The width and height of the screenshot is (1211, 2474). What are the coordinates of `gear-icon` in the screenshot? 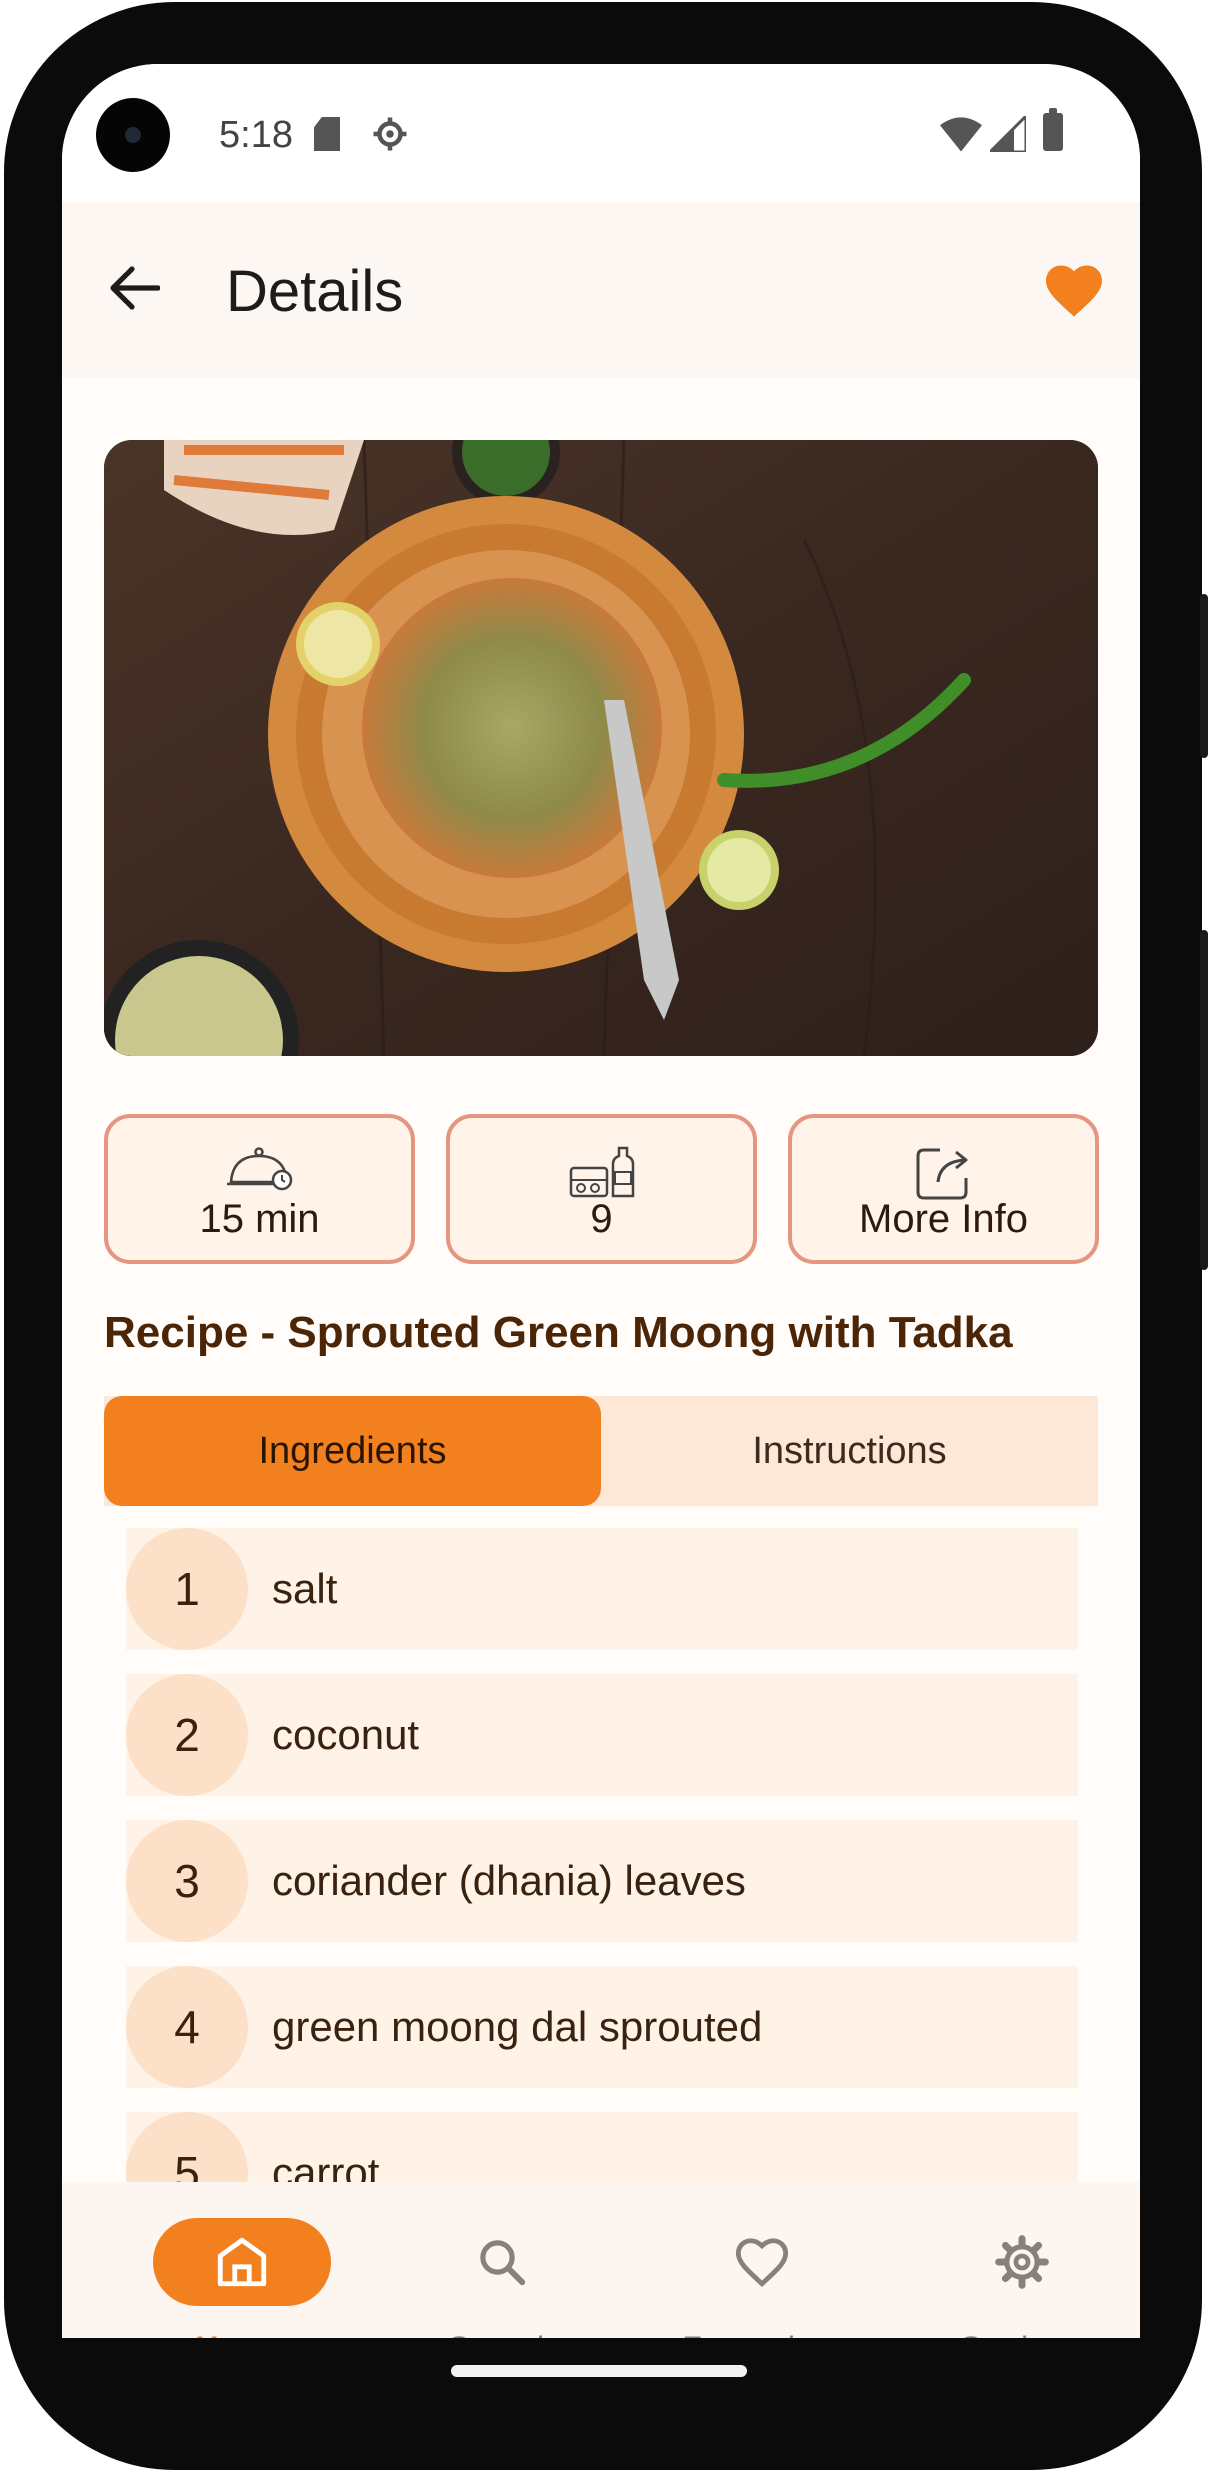 It's located at (1022, 2262).